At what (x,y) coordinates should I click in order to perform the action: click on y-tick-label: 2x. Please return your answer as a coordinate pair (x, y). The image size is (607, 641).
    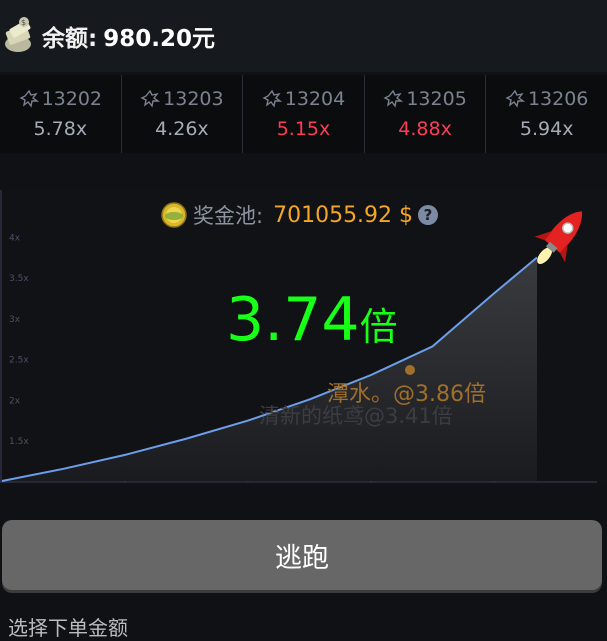
    Looking at the image, I should click on (15, 401).